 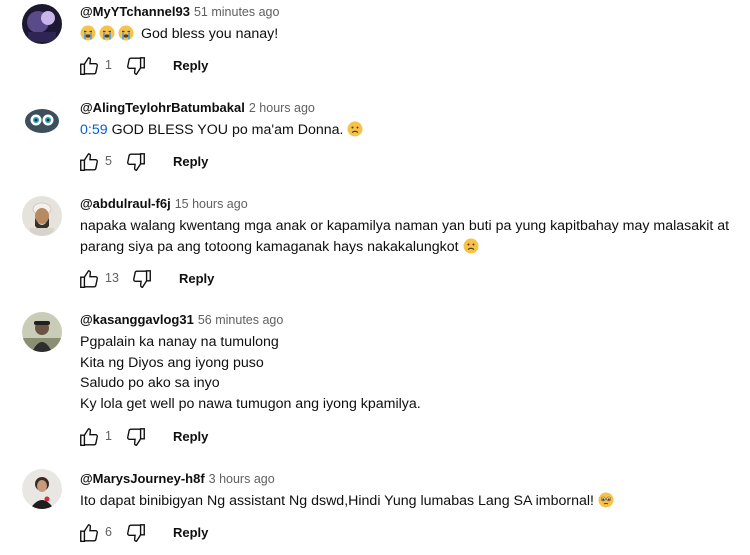 I want to click on comment-text-block: God bless you nanay!, so click(x=410, y=34).